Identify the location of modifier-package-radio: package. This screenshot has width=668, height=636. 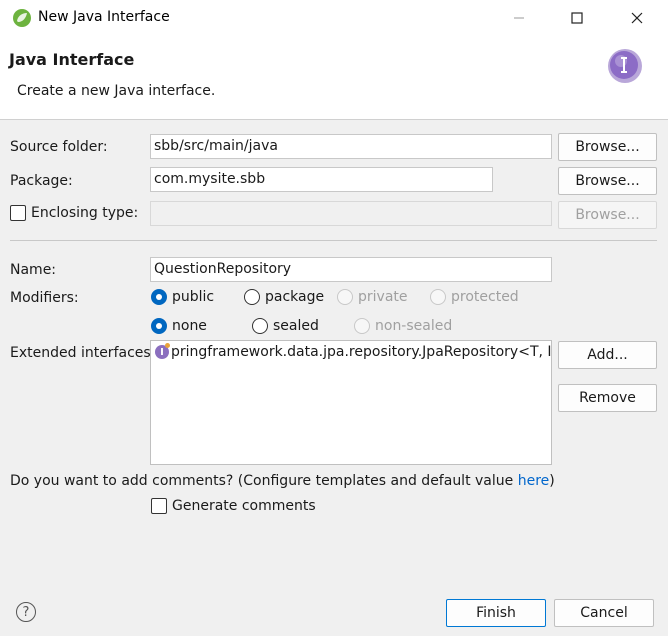
(284, 297).